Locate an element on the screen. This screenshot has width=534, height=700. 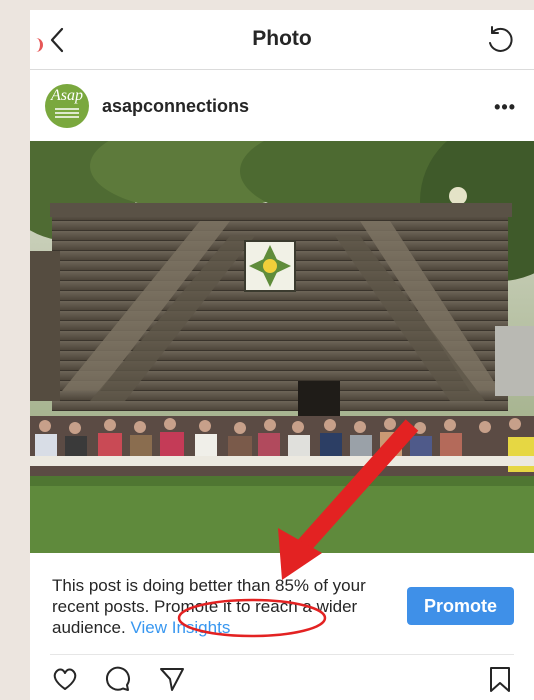
avatar: Asap is located at coordinates (67, 106).